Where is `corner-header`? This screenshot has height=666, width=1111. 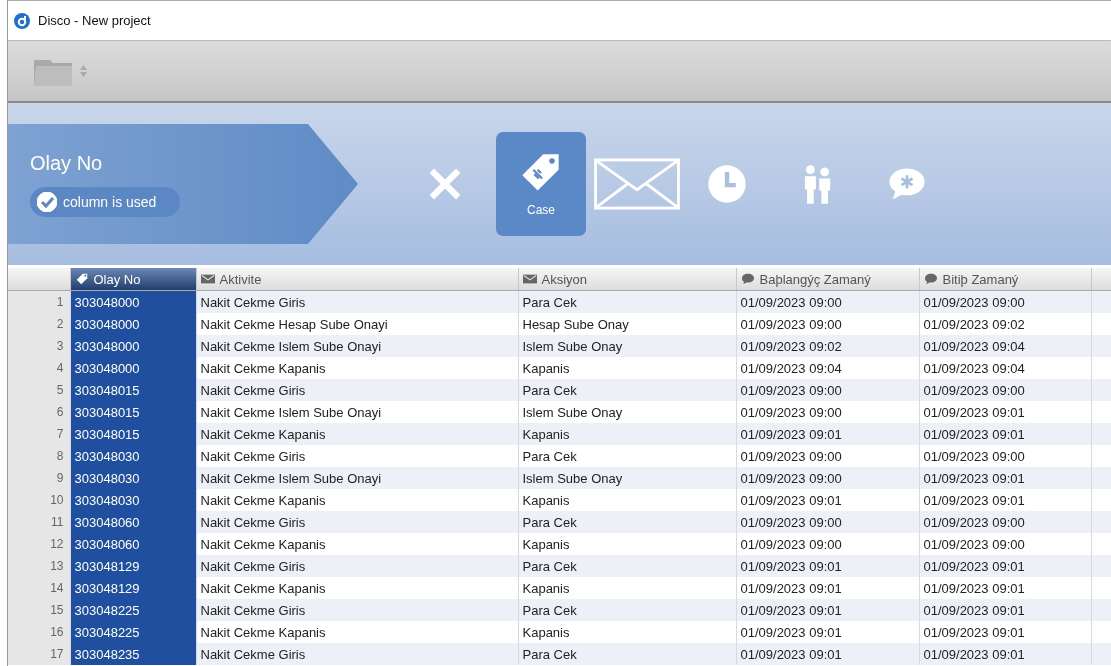
corner-header is located at coordinates (39, 279).